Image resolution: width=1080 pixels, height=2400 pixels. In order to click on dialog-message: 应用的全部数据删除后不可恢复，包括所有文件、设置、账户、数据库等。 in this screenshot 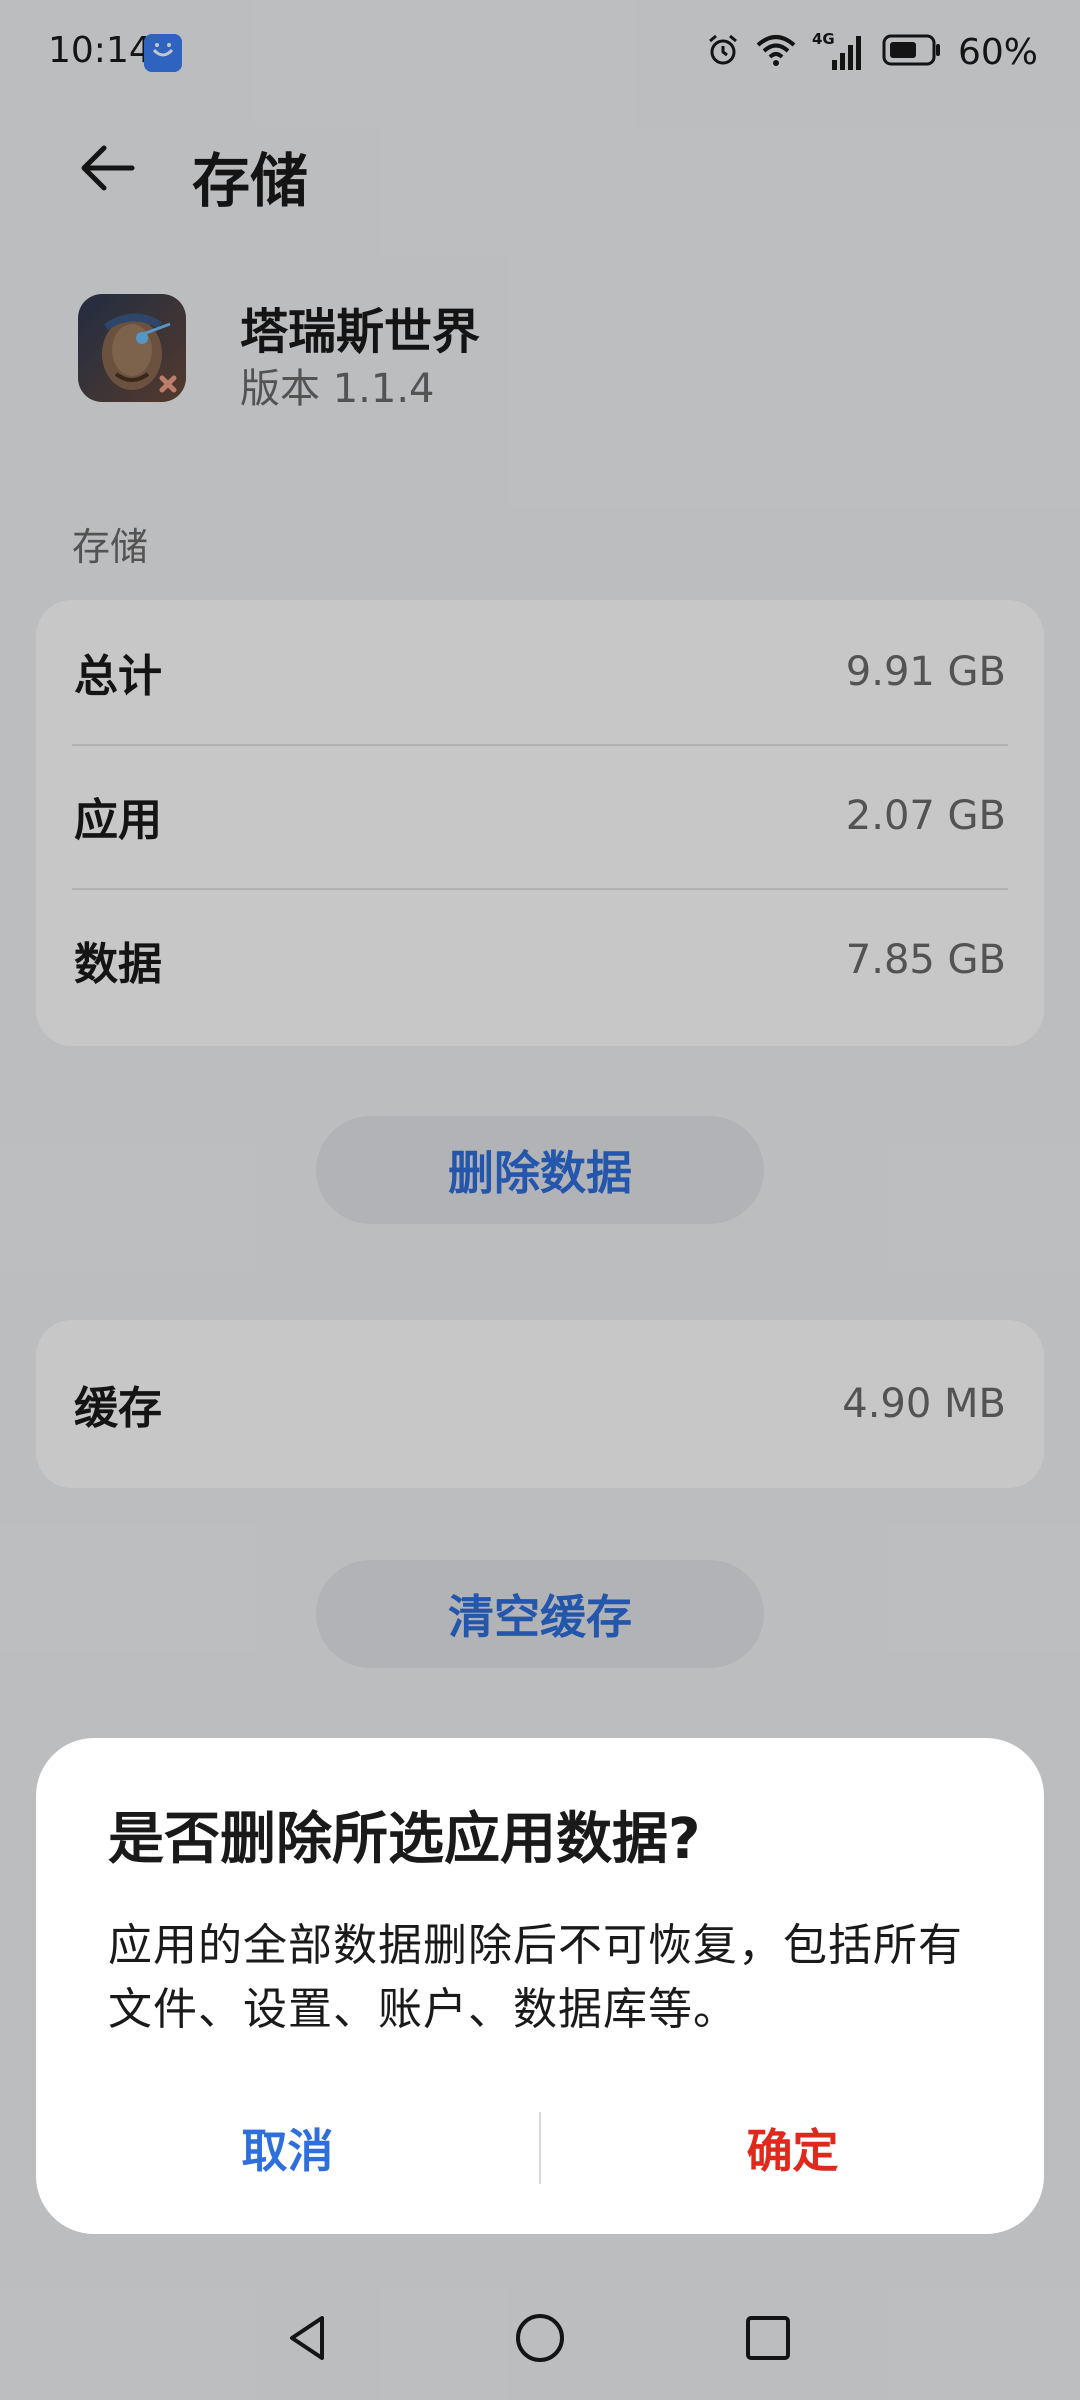, I will do `click(535, 1977)`.